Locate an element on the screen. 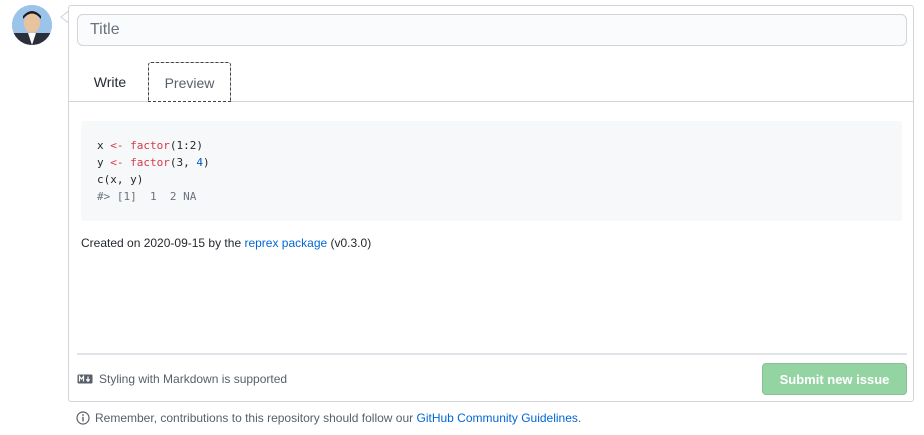  code-output-line: #> [1] 1 2 NA is located at coordinates (147, 196).